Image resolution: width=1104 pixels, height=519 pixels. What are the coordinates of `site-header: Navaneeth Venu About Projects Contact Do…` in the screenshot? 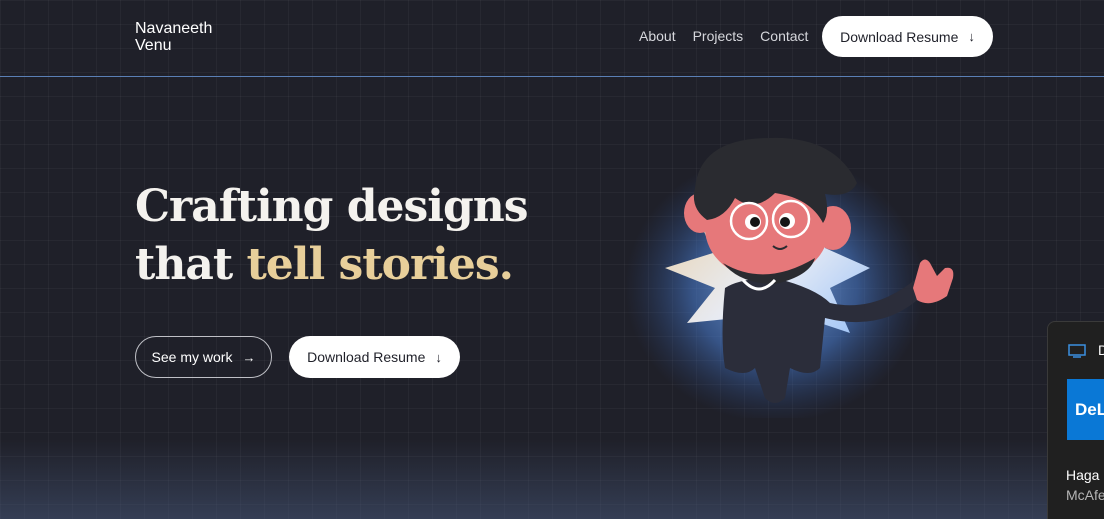 It's located at (552, 38).